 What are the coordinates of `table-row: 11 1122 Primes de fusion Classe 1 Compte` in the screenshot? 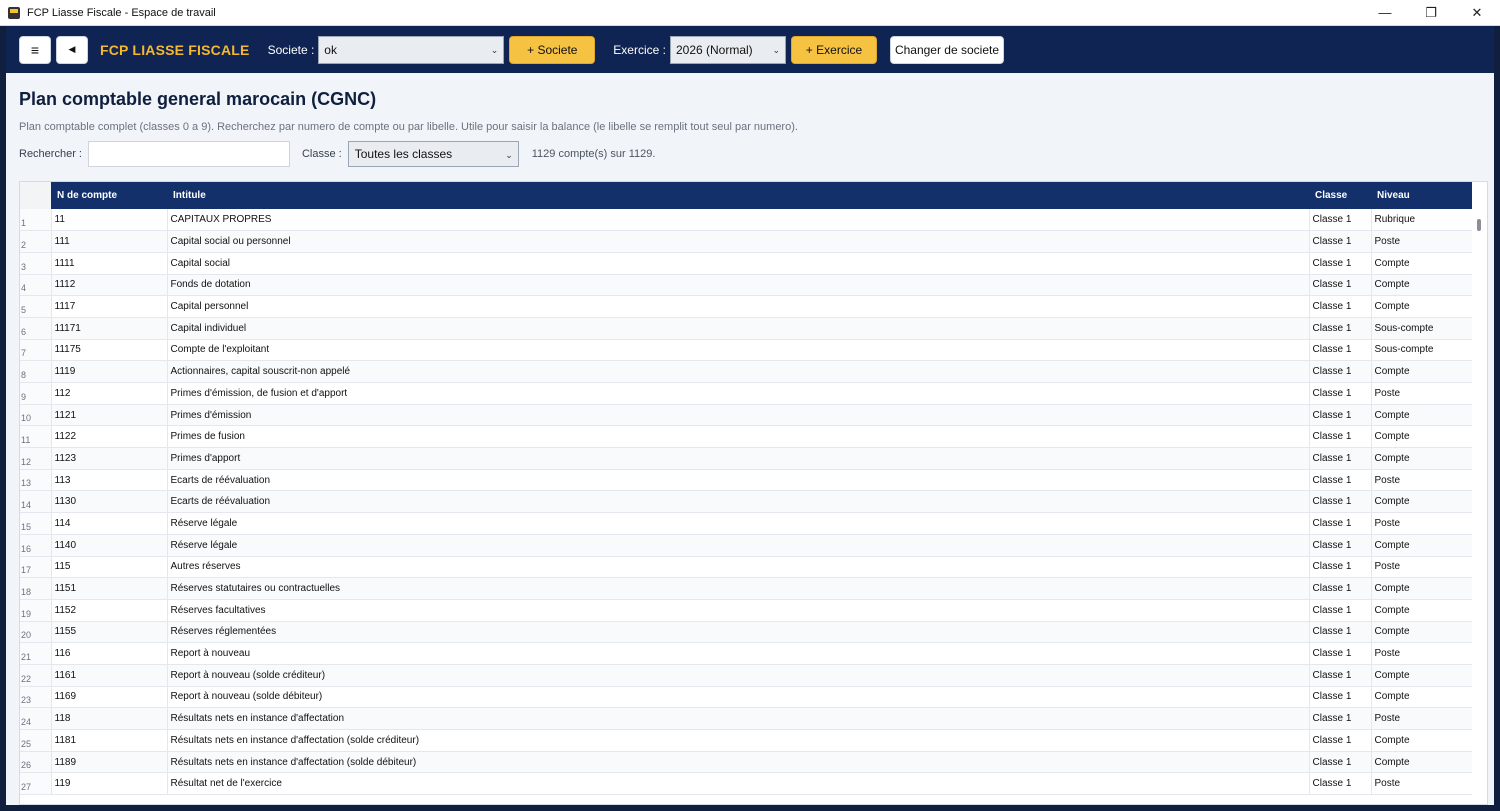 It's located at (746, 437).